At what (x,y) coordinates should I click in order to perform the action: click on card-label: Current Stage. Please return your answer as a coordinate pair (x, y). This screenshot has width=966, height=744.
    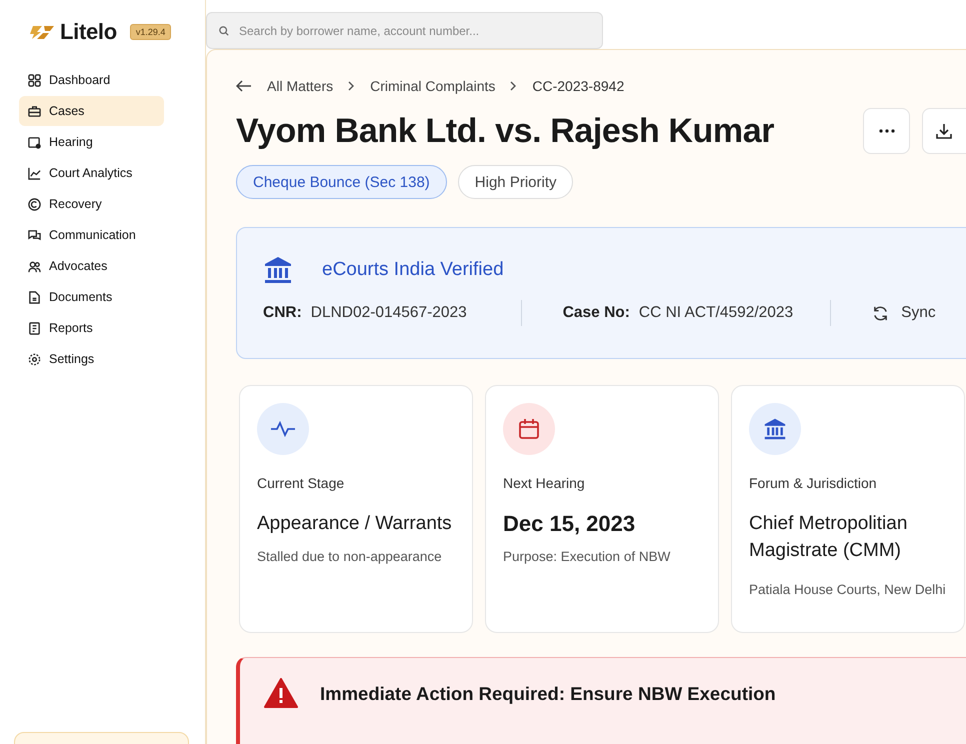
    Looking at the image, I should click on (300, 483).